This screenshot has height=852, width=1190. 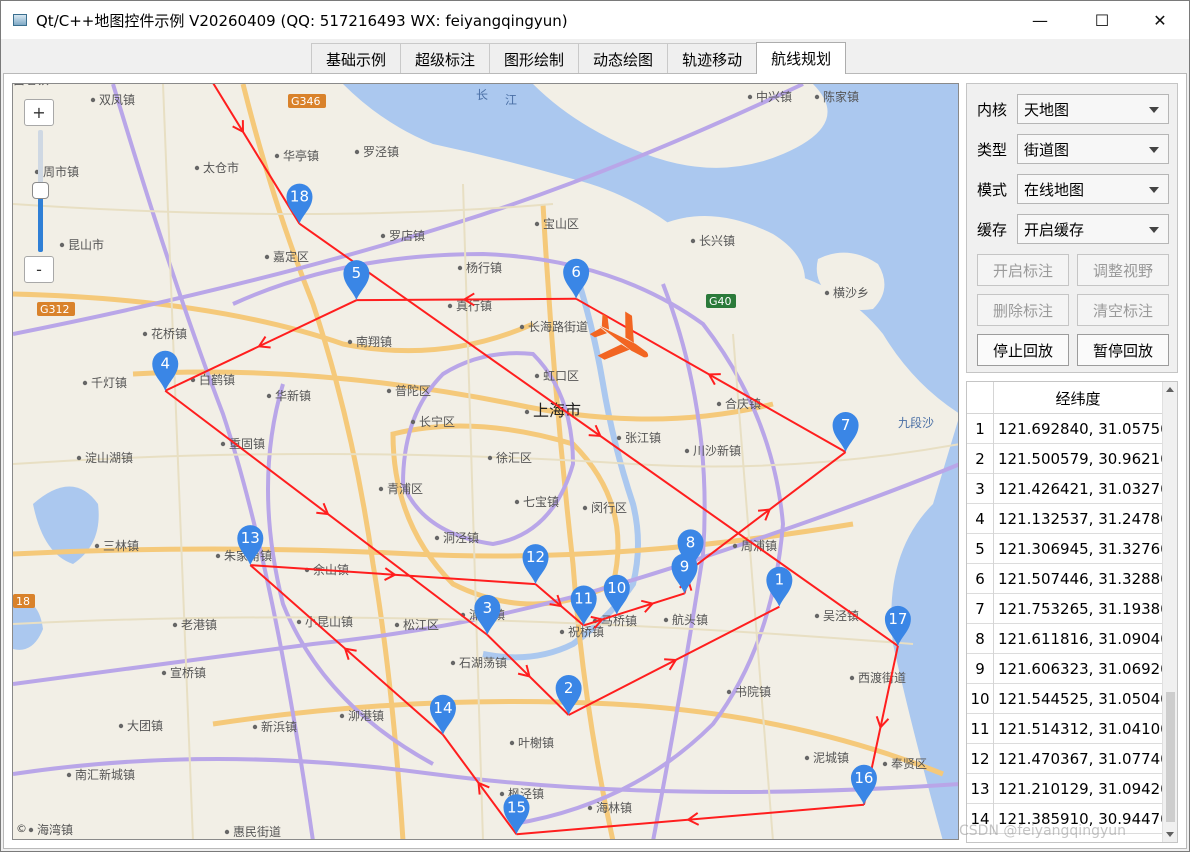 What do you see at coordinates (1080, 519) in the screenshot?
I see `row-lnglat-value: 121.132537, 31.24780` at bounding box center [1080, 519].